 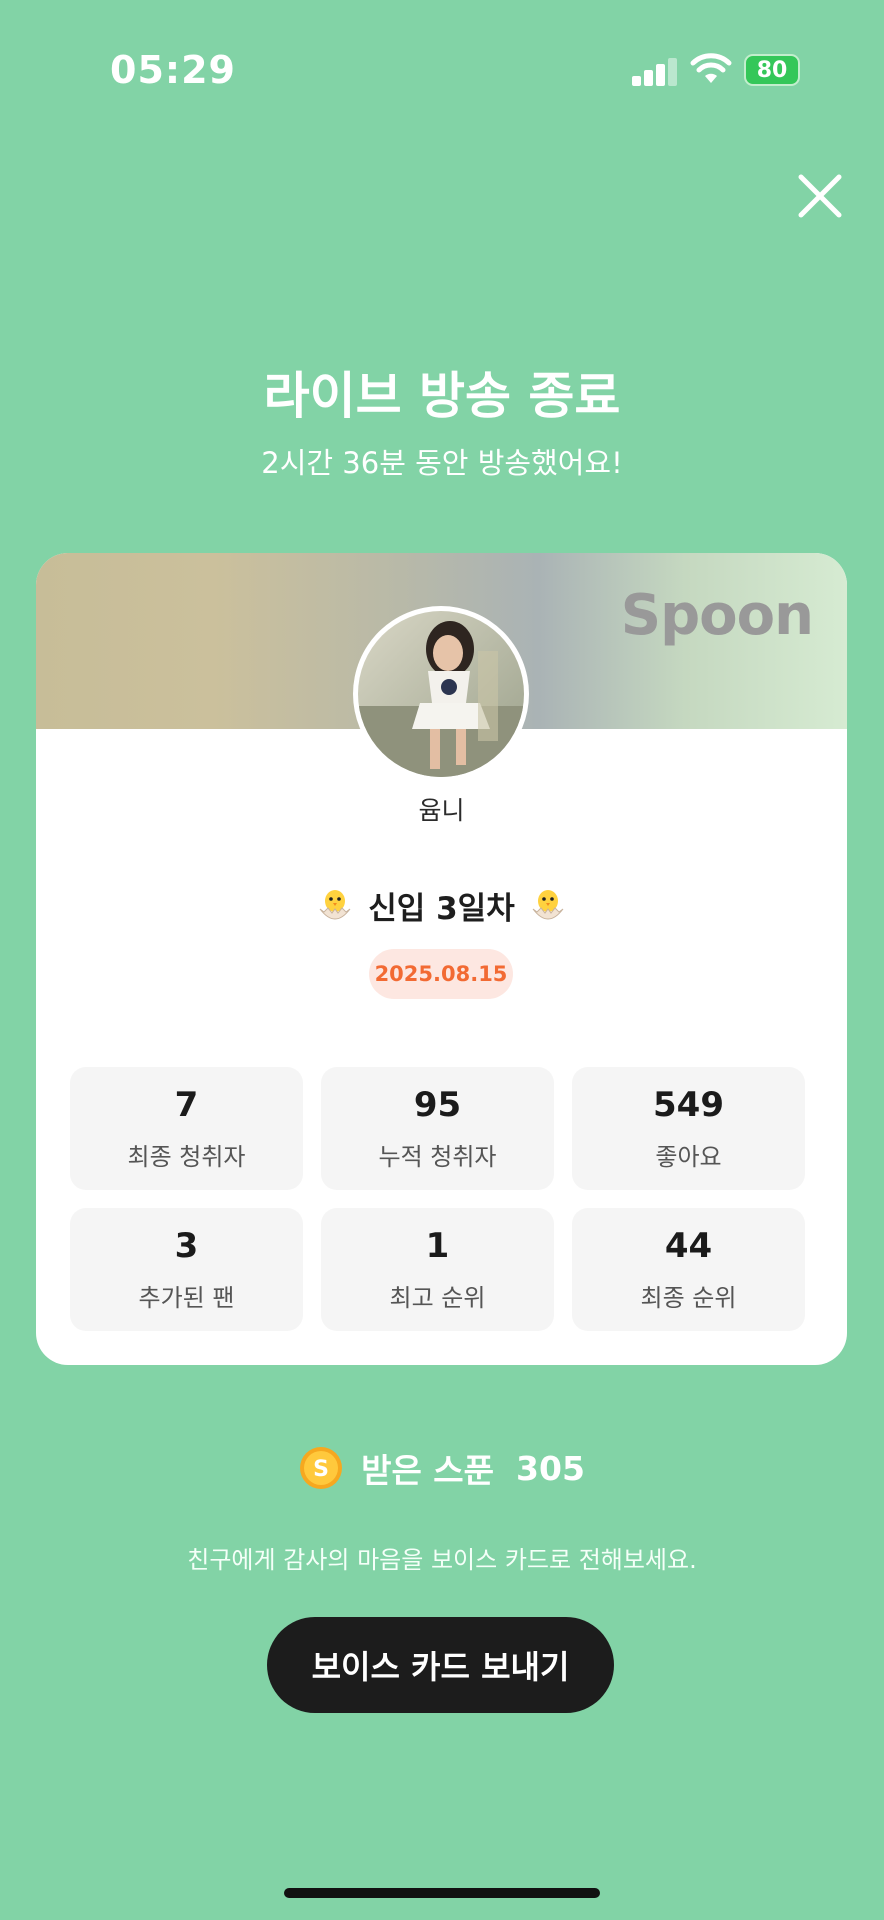 I want to click on rank-row: 신입 3일차, so click(x=441, y=905).